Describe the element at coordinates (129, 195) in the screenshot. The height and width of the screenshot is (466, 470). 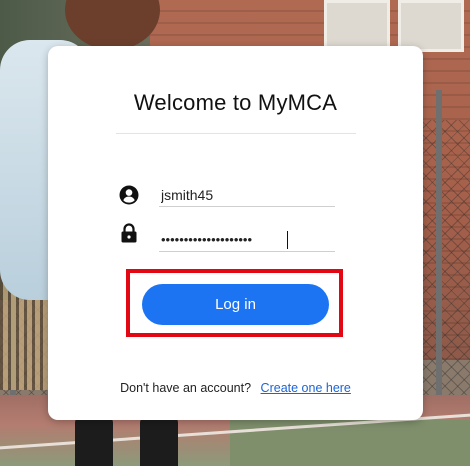
I see `account-circle-icon` at that location.